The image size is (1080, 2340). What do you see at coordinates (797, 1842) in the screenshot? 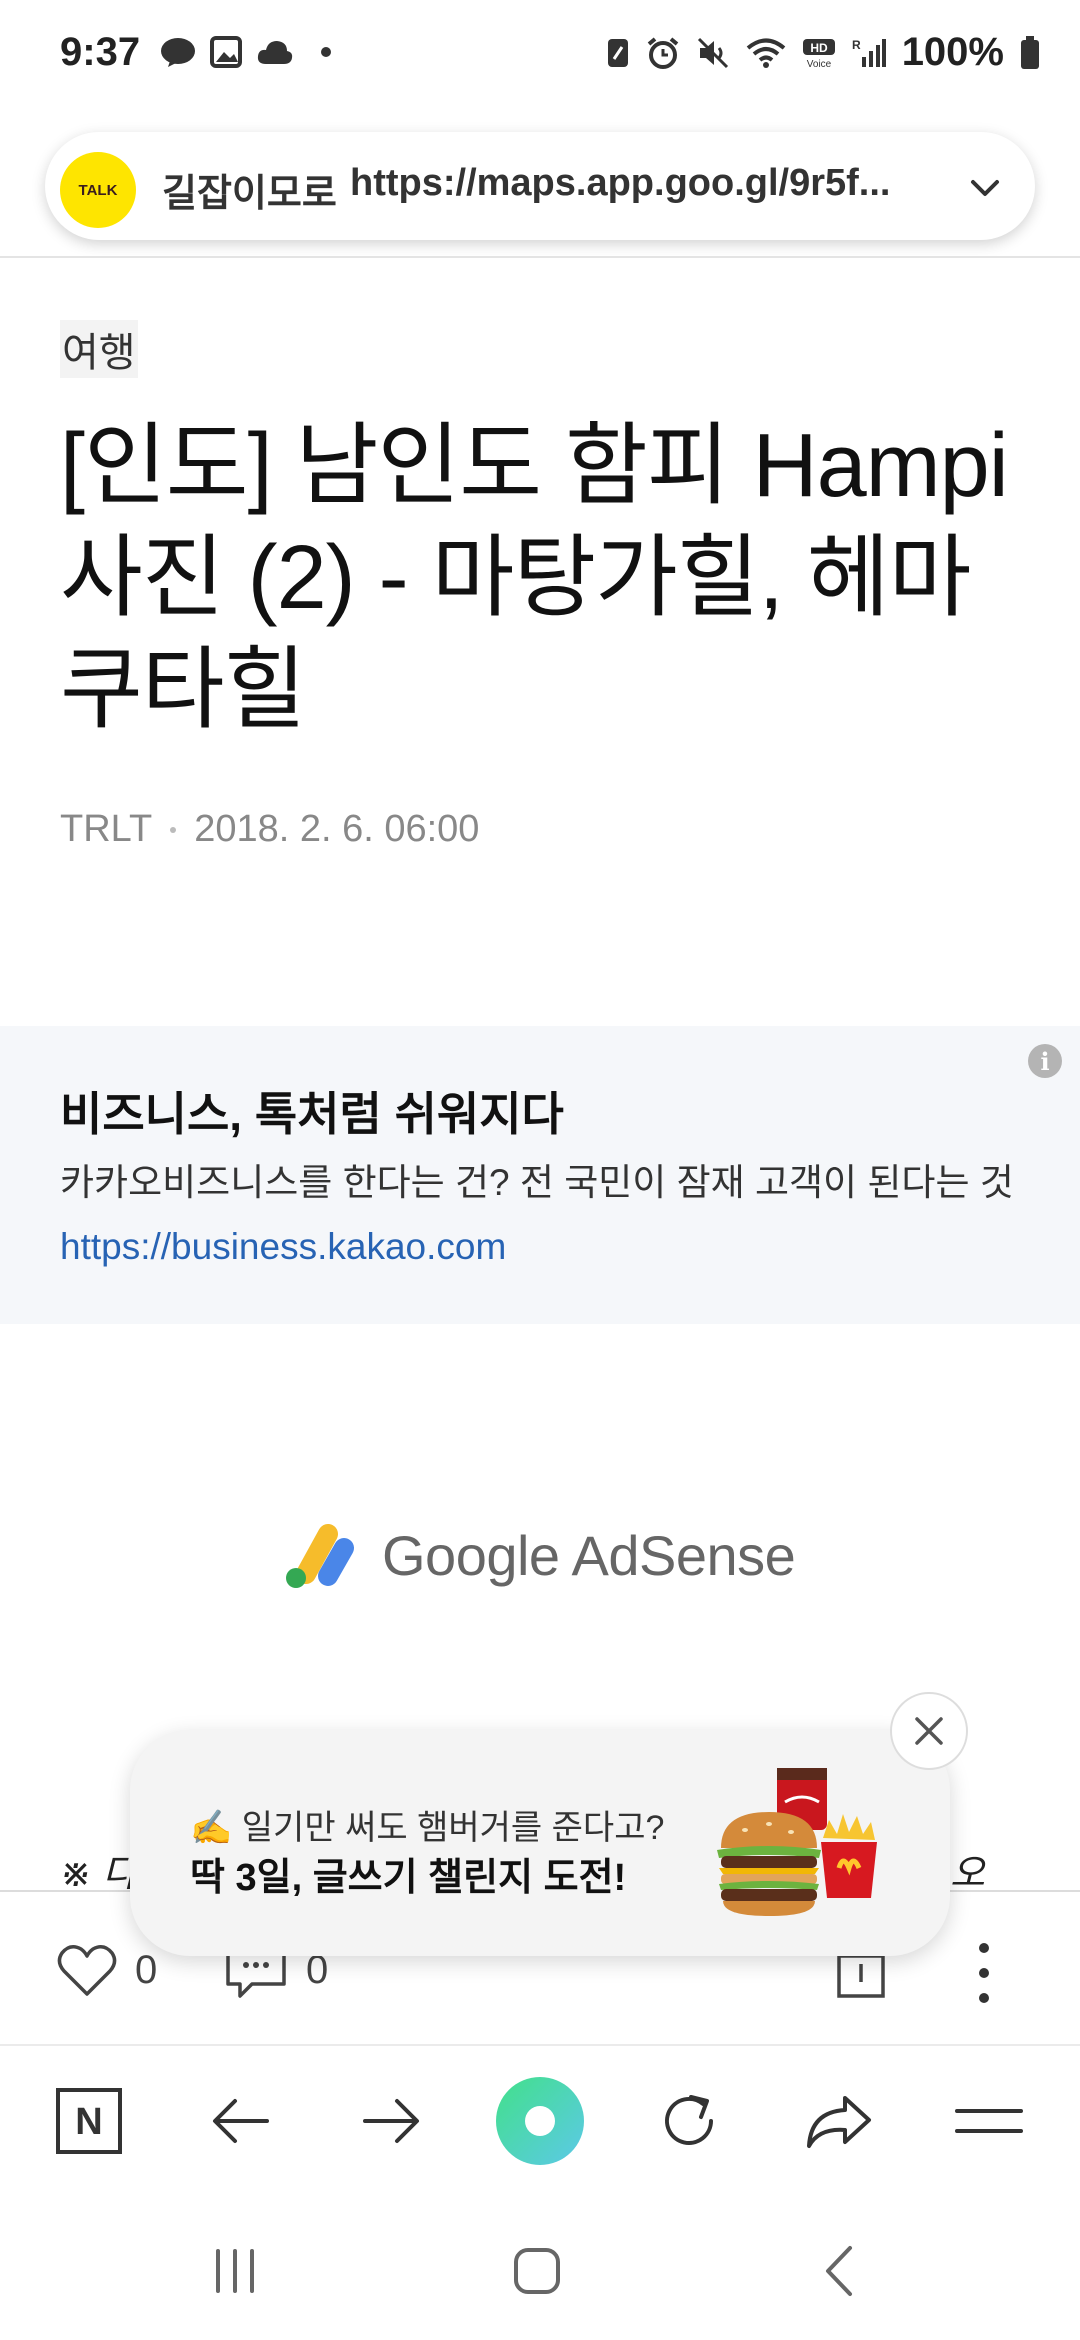
I see `burger-meal-image` at bounding box center [797, 1842].